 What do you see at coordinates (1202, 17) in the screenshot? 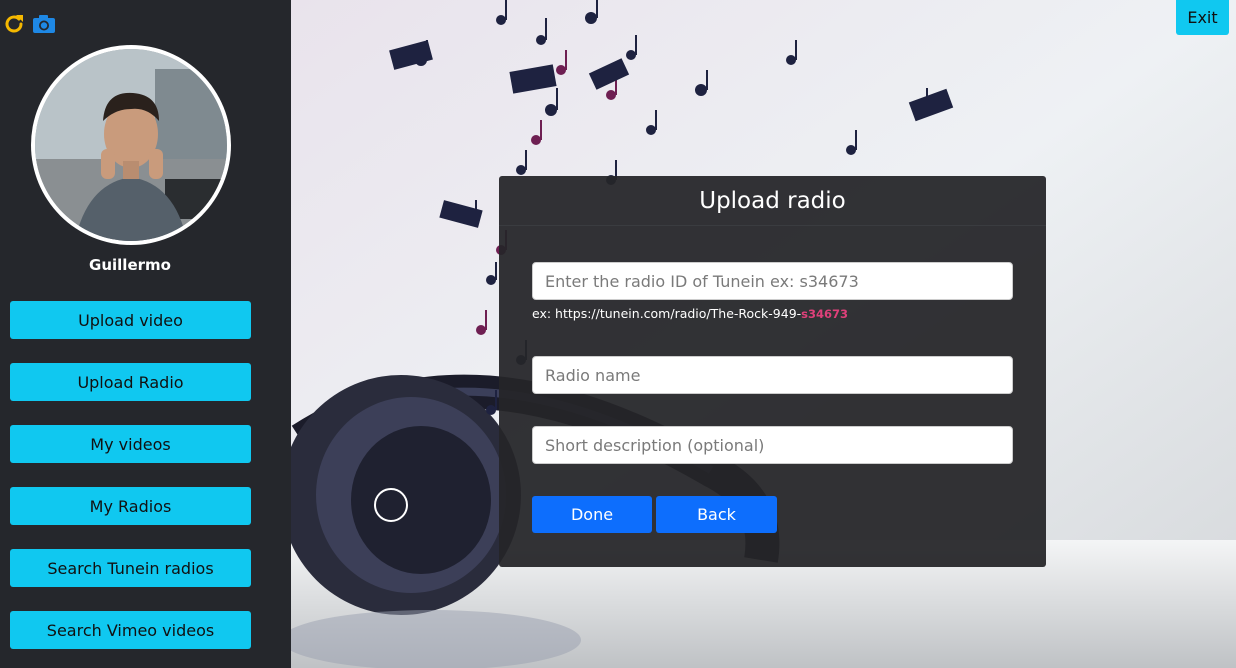
I see `exit-button: Exit` at bounding box center [1202, 17].